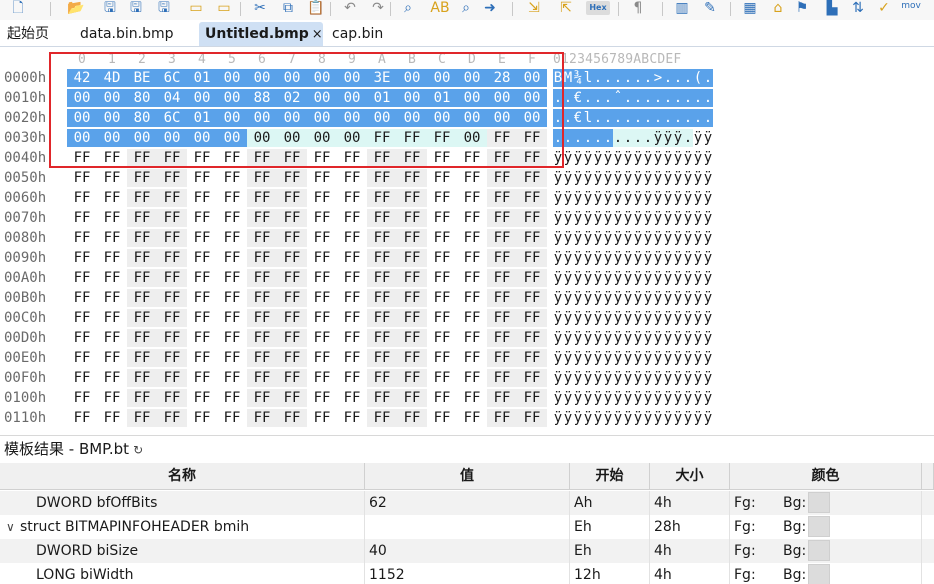 This screenshot has height=584, width=934. I want to click on histogram-icon: ▙, so click(832, 9).